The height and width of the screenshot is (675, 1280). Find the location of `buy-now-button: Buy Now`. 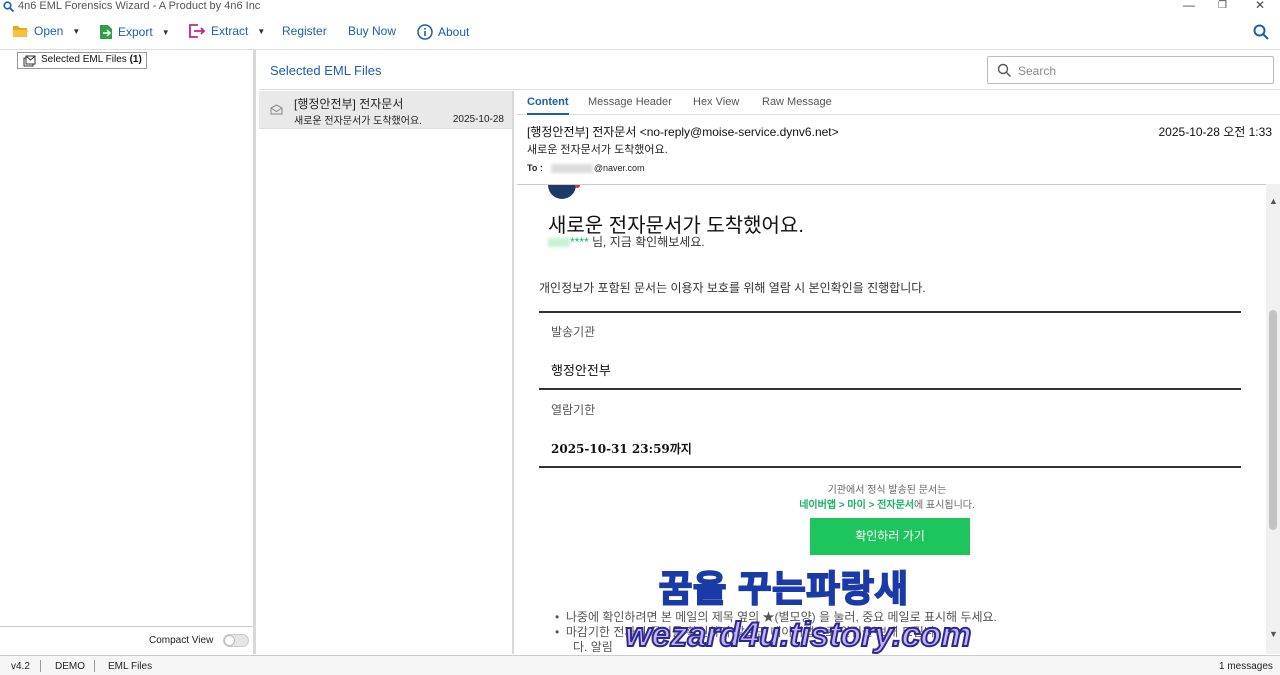

buy-now-button: Buy Now is located at coordinates (372, 31).